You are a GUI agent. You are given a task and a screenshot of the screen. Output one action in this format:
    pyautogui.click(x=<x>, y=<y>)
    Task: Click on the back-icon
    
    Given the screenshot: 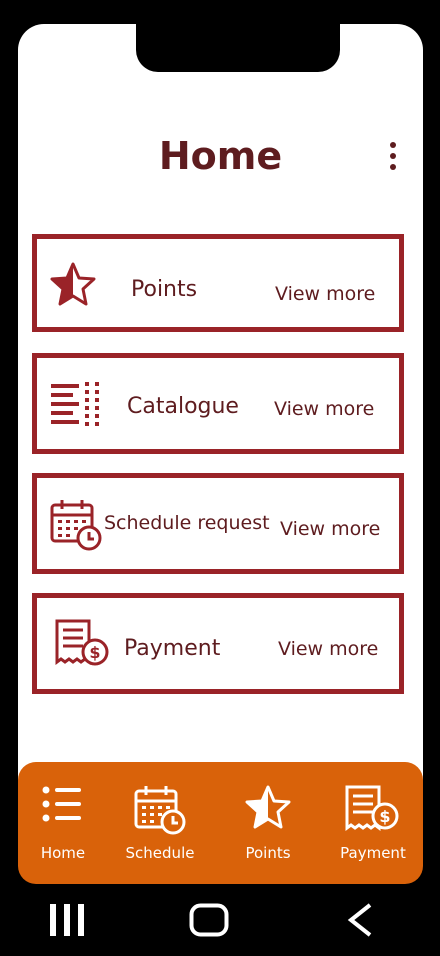 What is the action you would take?
    pyautogui.click(x=360, y=920)
    